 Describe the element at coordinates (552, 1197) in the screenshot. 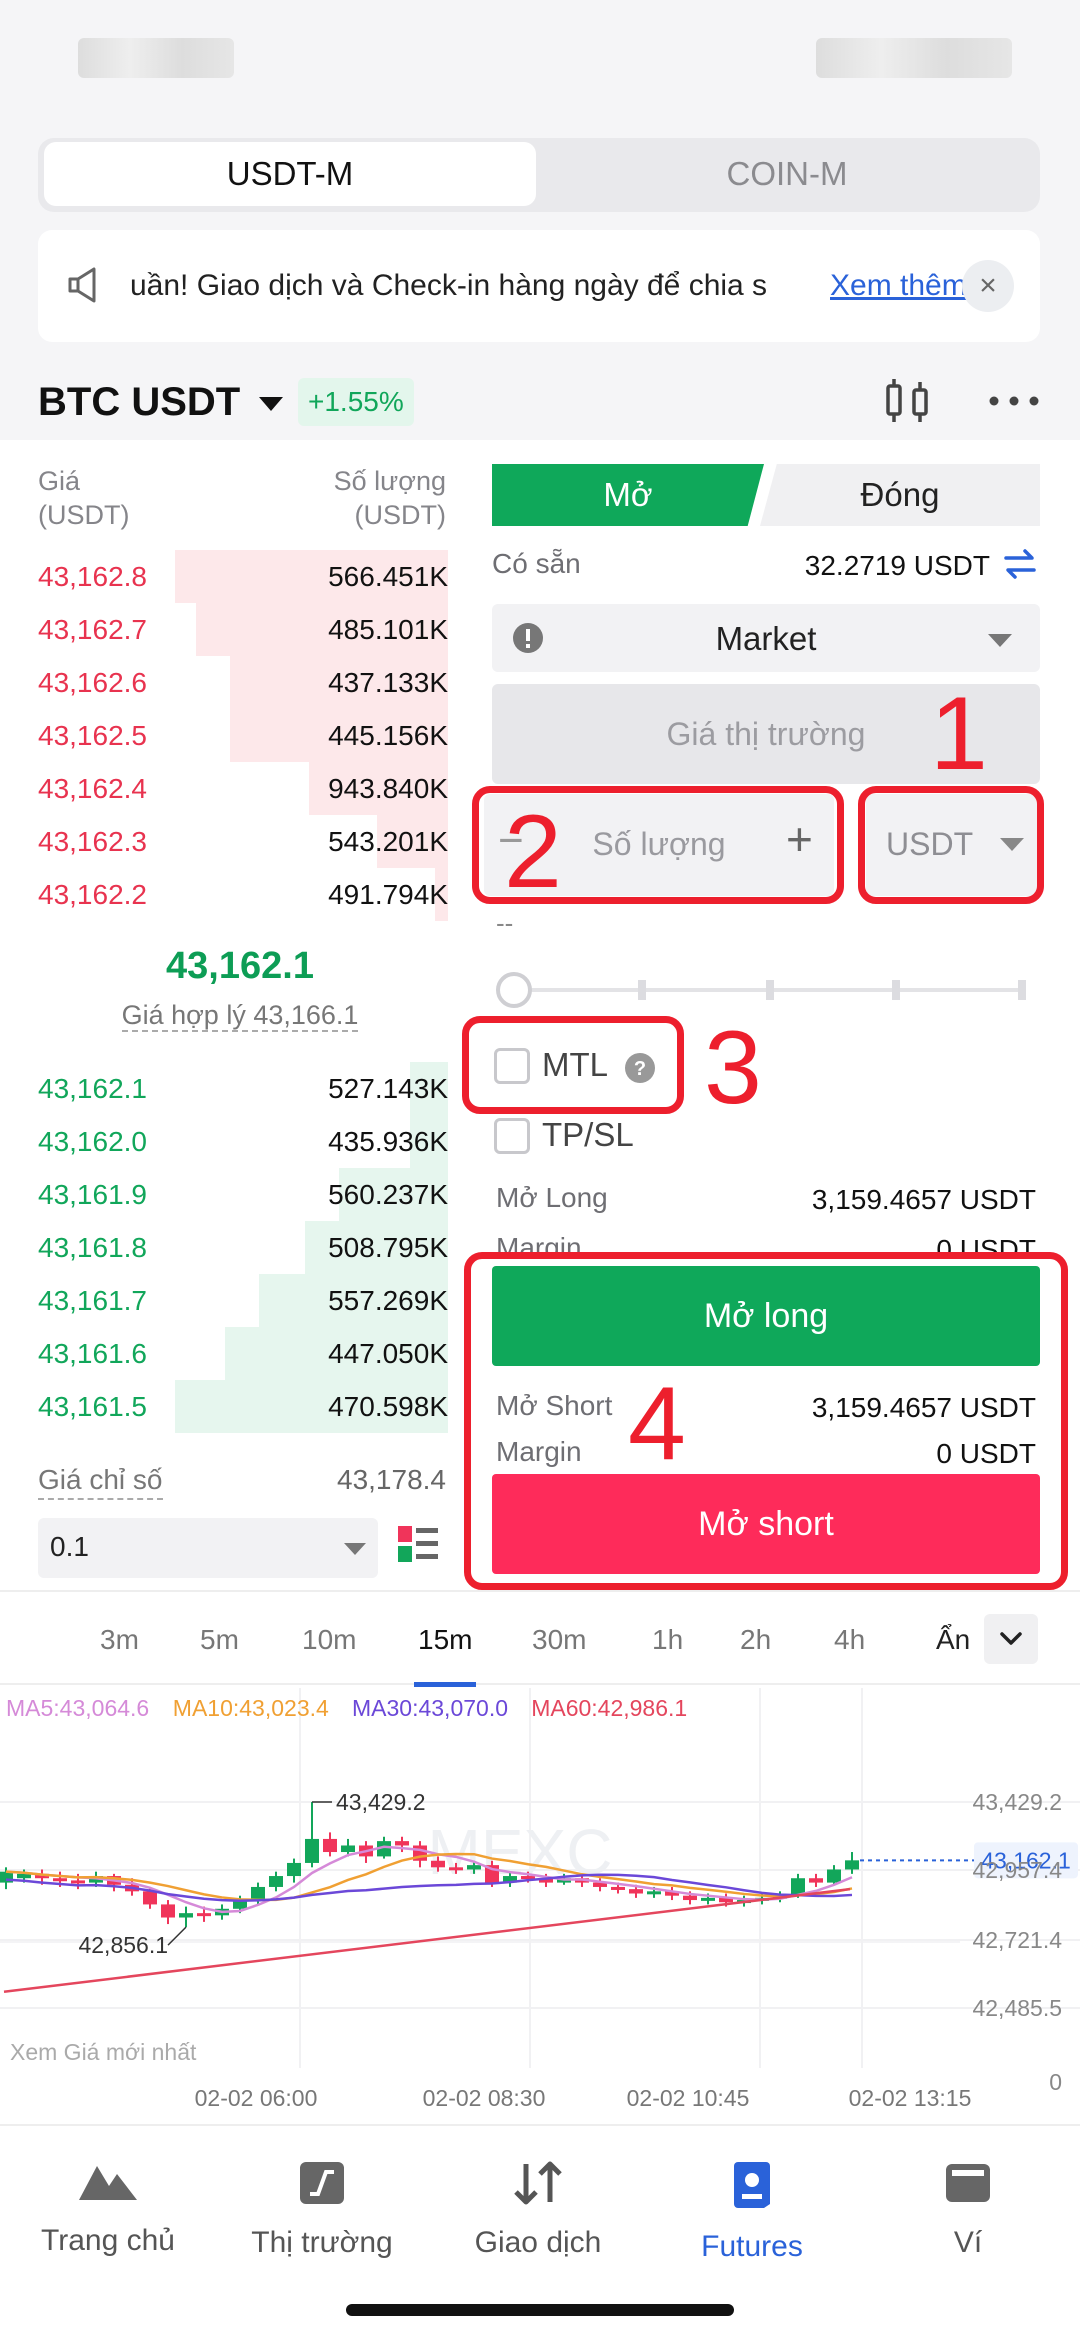

I see `open-long-label: Mở Long` at that location.